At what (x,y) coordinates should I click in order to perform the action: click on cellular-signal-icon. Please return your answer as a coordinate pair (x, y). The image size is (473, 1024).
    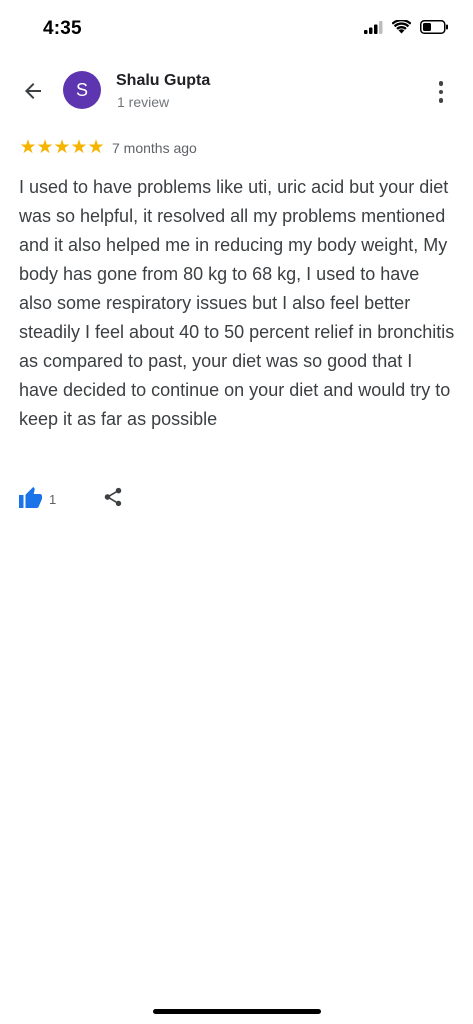
    Looking at the image, I should click on (373, 27).